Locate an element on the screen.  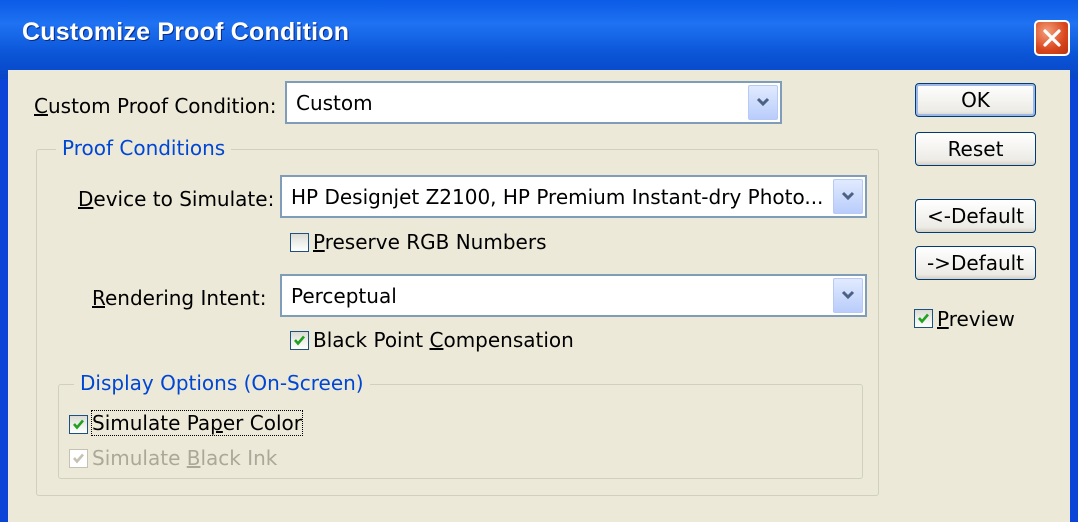
custom-proof-condition-value: Custom is located at coordinates (334, 103).